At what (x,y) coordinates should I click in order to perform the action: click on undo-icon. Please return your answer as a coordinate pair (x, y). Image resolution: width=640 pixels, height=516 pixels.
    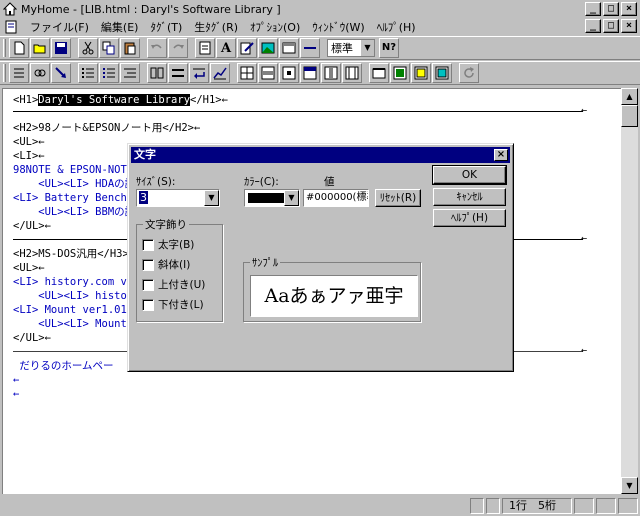
    Looking at the image, I should click on (157, 48).